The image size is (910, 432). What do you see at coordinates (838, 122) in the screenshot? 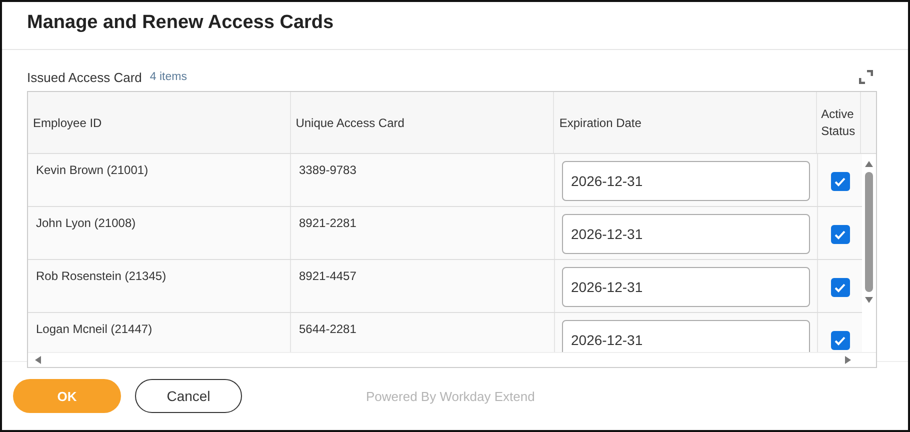
I see `column-header: Active Status` at bounding box center [838, 122].